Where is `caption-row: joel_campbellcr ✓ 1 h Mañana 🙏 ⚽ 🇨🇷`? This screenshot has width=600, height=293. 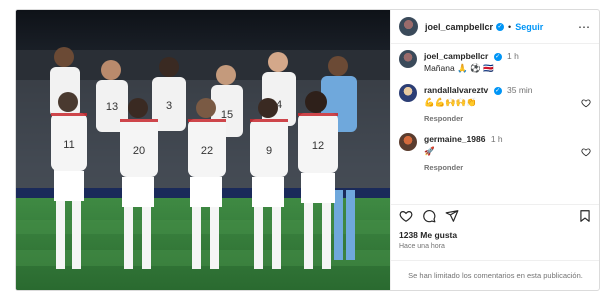
caption-row: joel_campbellcr ✓ 1 h Mañana 🙏 ⚽ 🇨🇷 is located at coordinates (495, 62).